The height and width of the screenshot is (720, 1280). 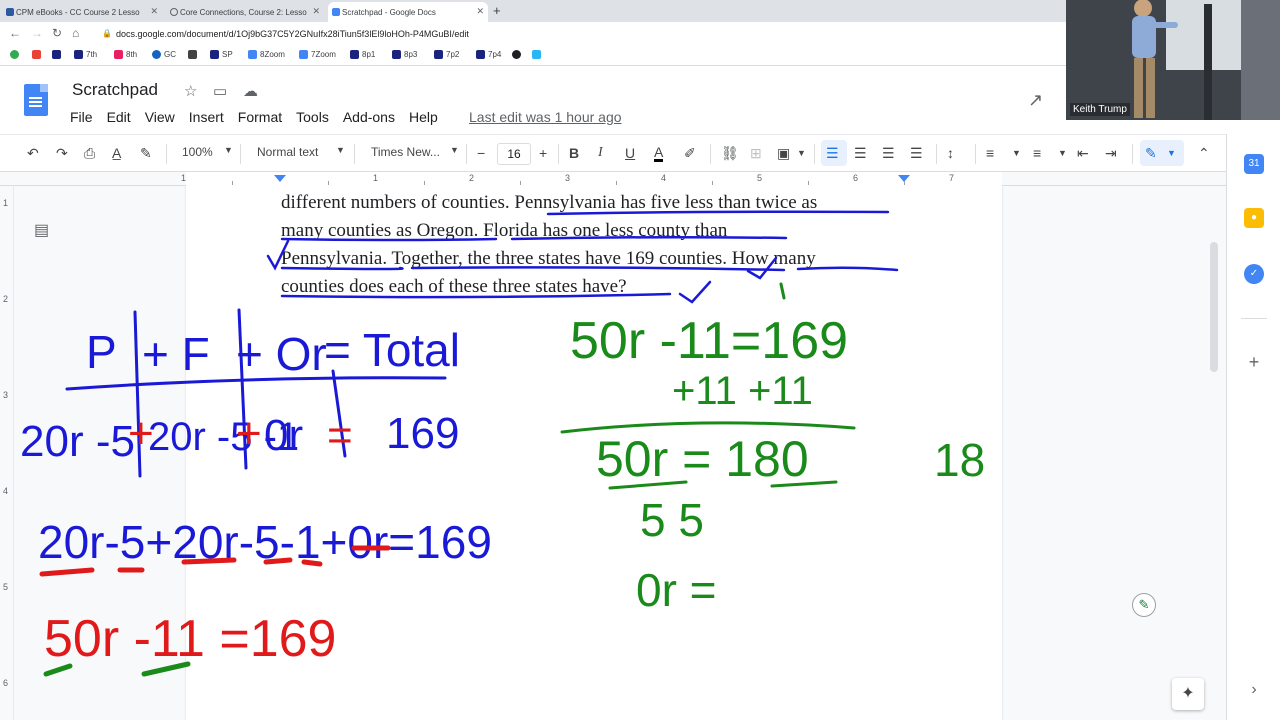 What do you see at coordinates (543, 153) in the screenshot?
I see `increase-font-size-icon: +` at bounding box center [543, 153].